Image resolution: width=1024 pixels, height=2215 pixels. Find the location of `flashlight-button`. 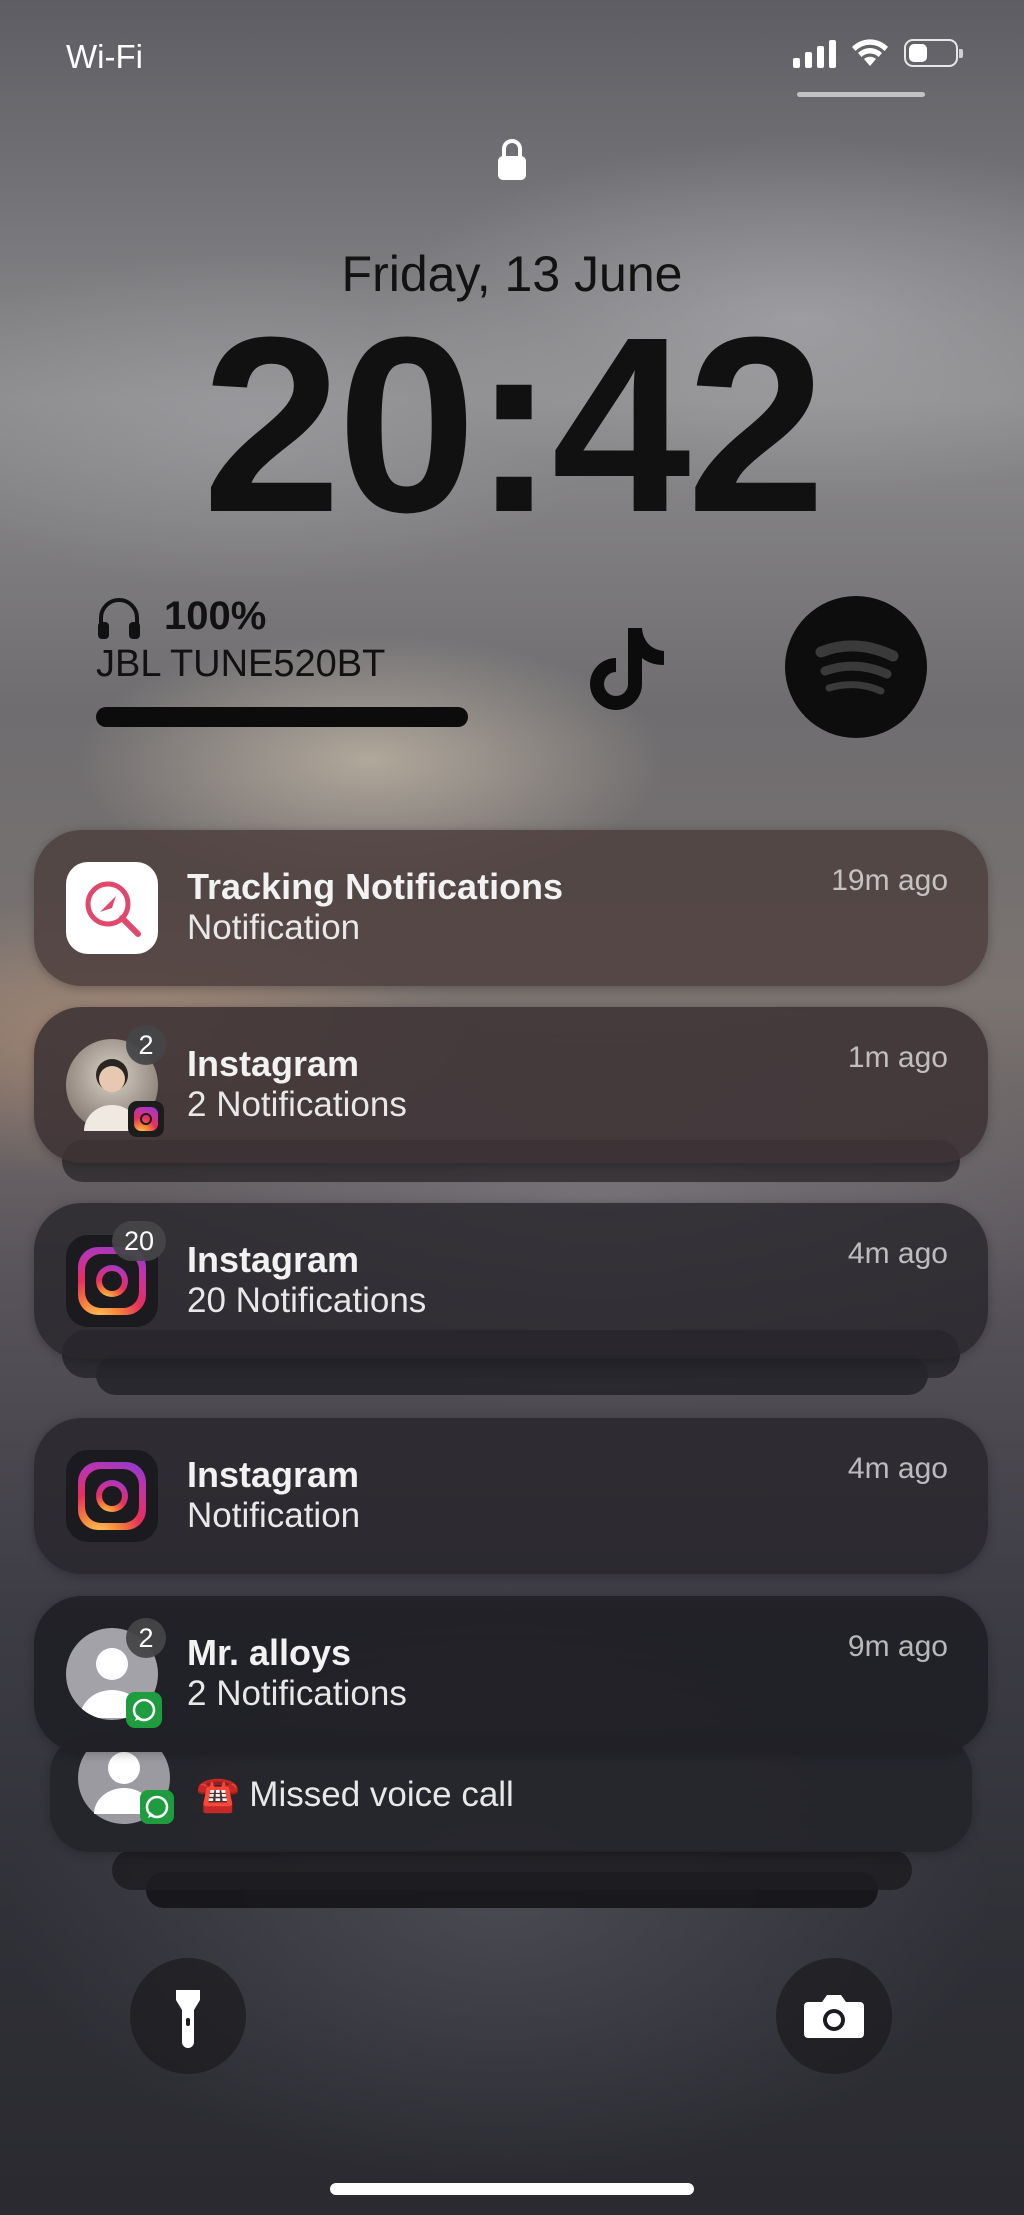

flashlight-button is located at coordinates (188, 2016).